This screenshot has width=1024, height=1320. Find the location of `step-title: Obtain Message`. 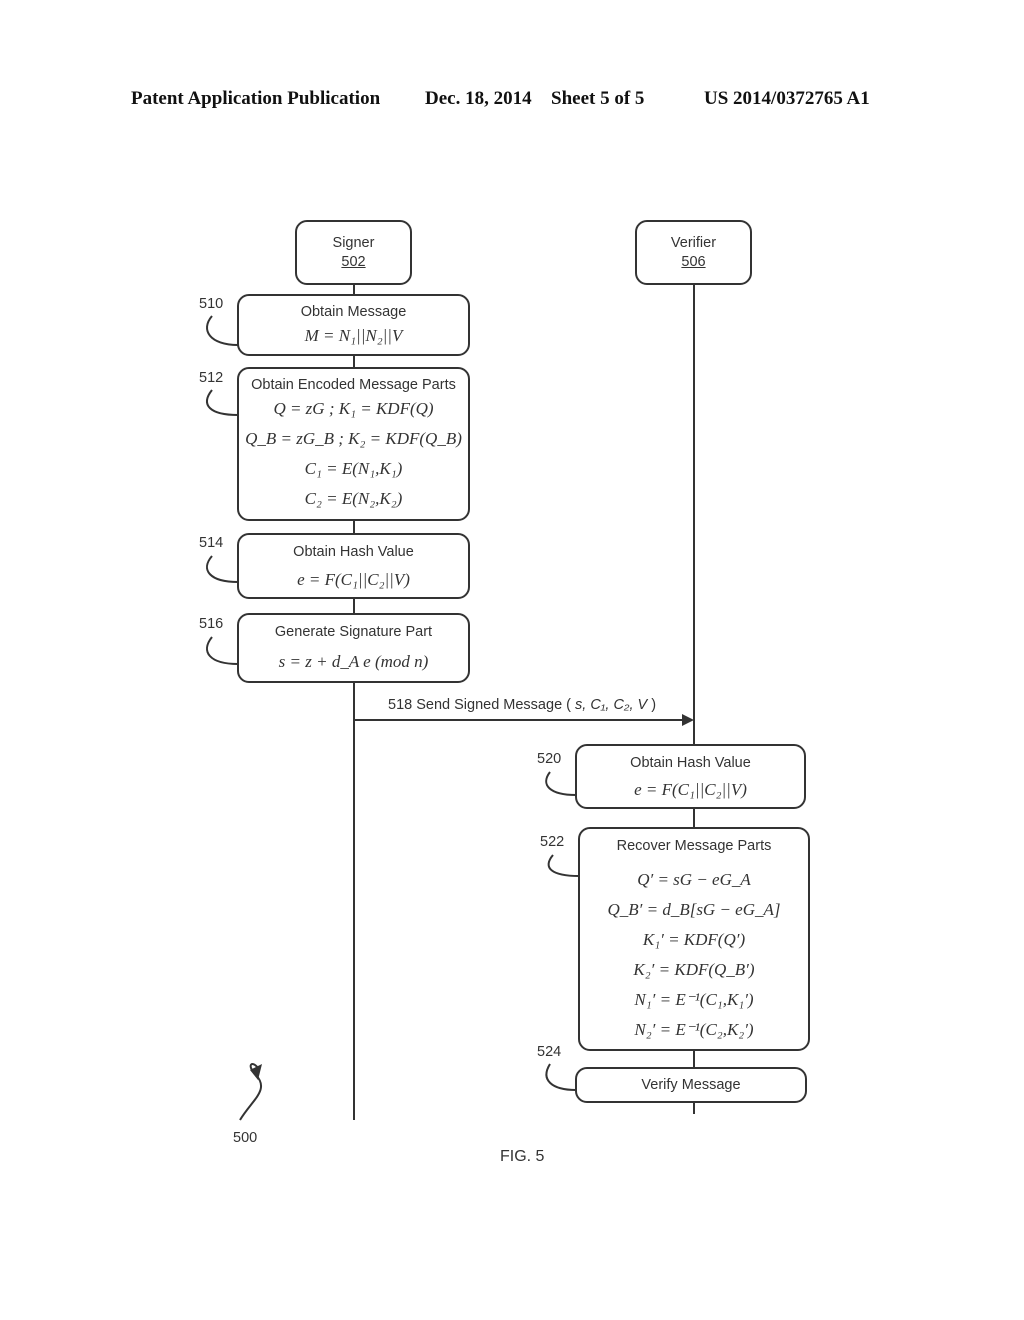

step-title: Obtain Message is located at coordinates (353, 312).